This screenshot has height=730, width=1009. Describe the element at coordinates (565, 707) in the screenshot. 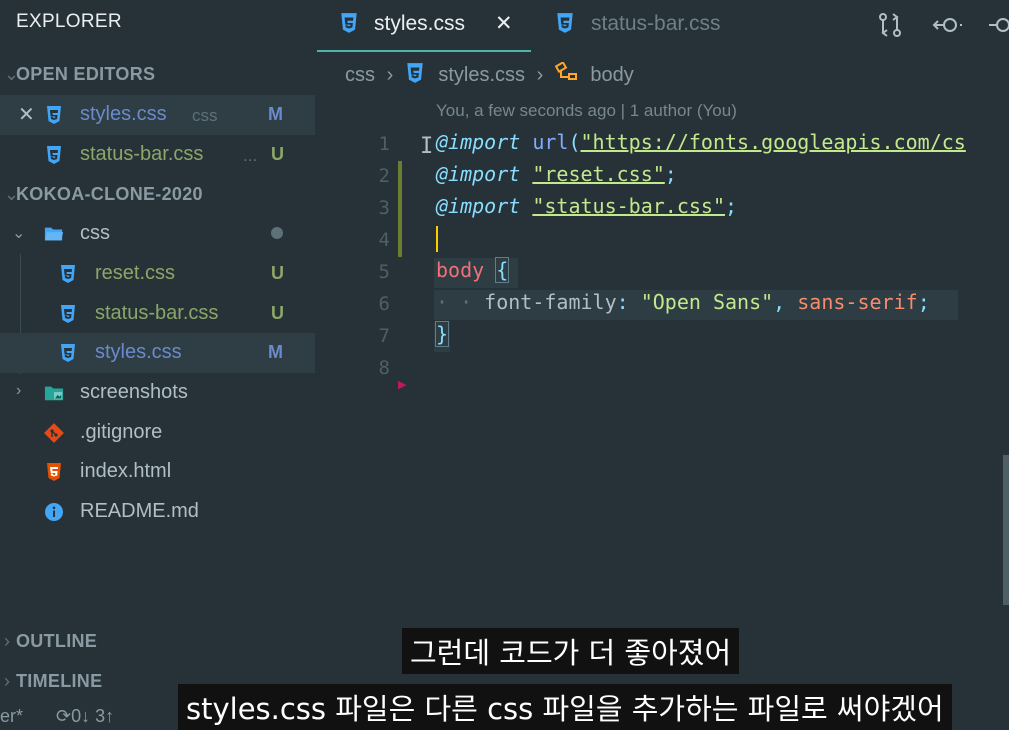

I see `subtitle-line-2: styles.css 파일은 다른 css 파일을 추가하는 파일로 써야겠어` at that location.